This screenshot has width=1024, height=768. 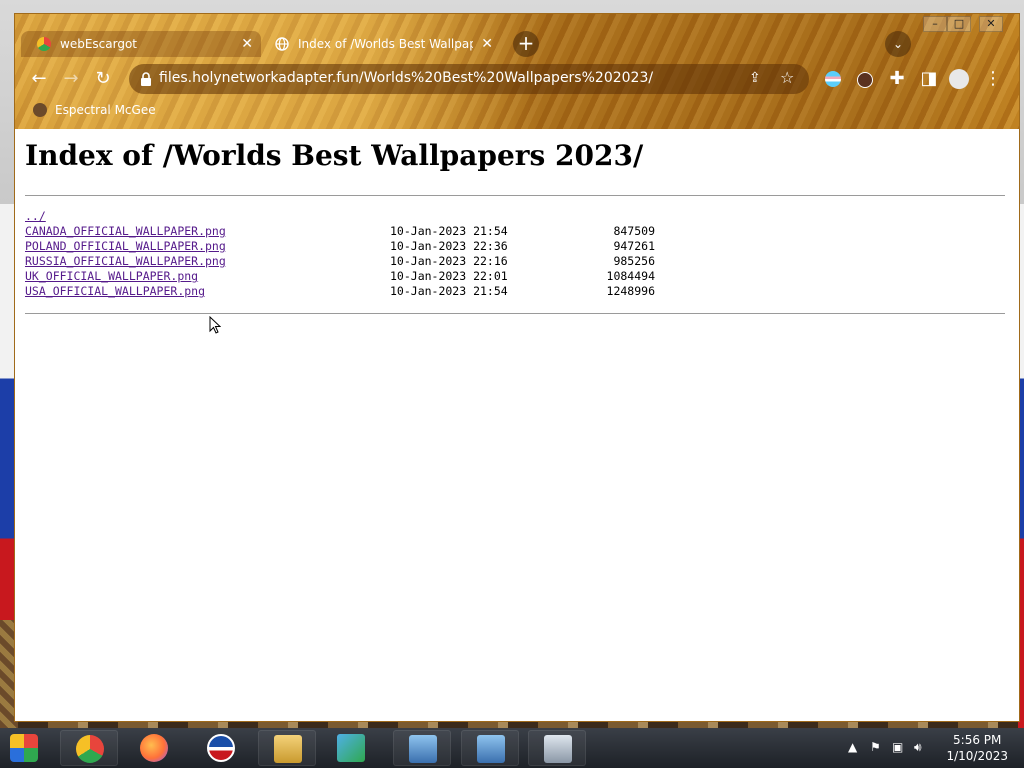 I want to click on minimize-button: –, so click(x=935, y=24).